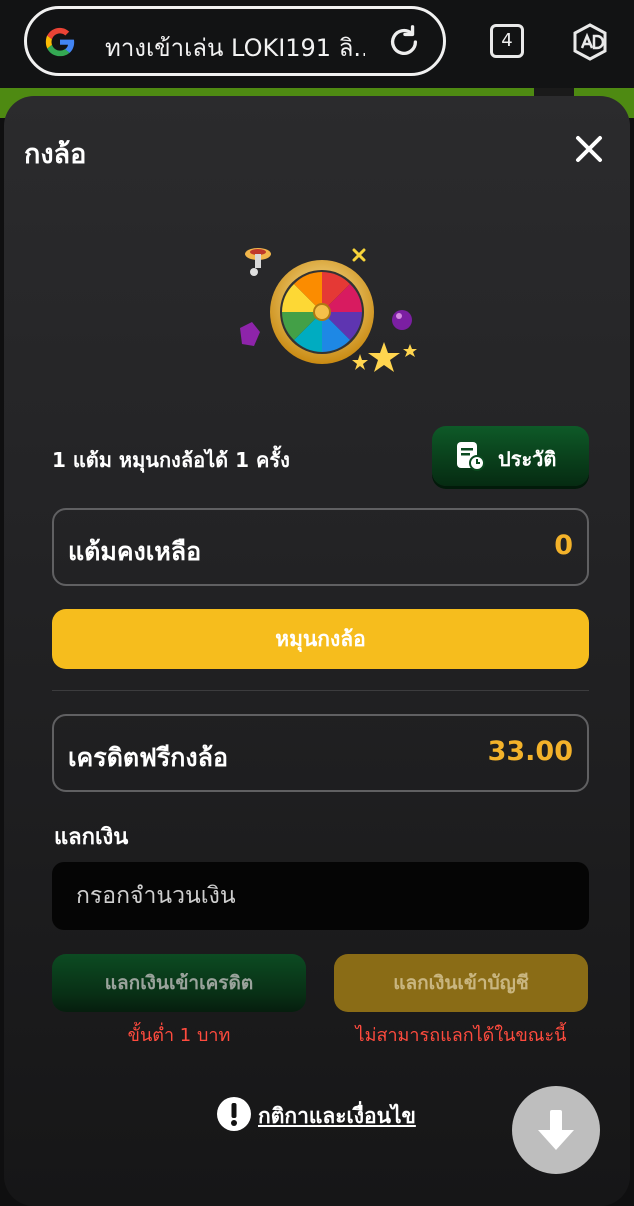 The height and width of the screenshot is (1206, 634). I want to click on history-label: ประวัติ, so click(527, 459).